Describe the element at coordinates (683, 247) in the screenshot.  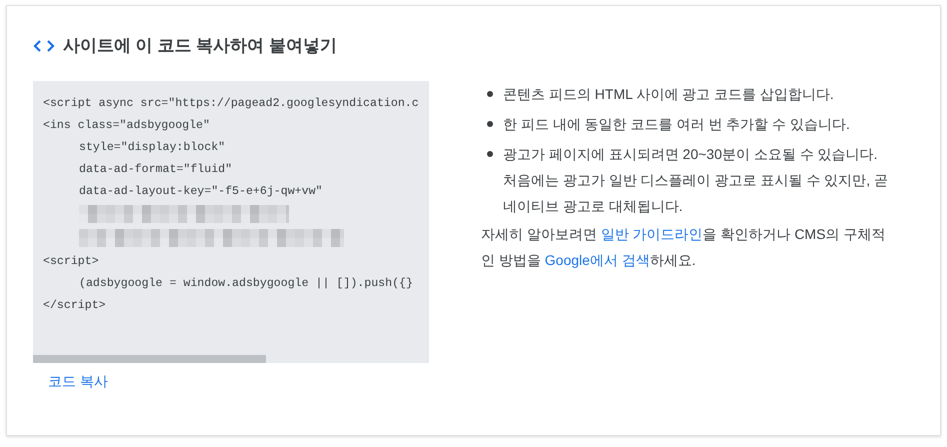
I see `help-text: 자세히 알아보려면 일반 가이드라인을 확인하거나 CMS의 구체적인 방법을 Google에서 검색하세요.` at that location.